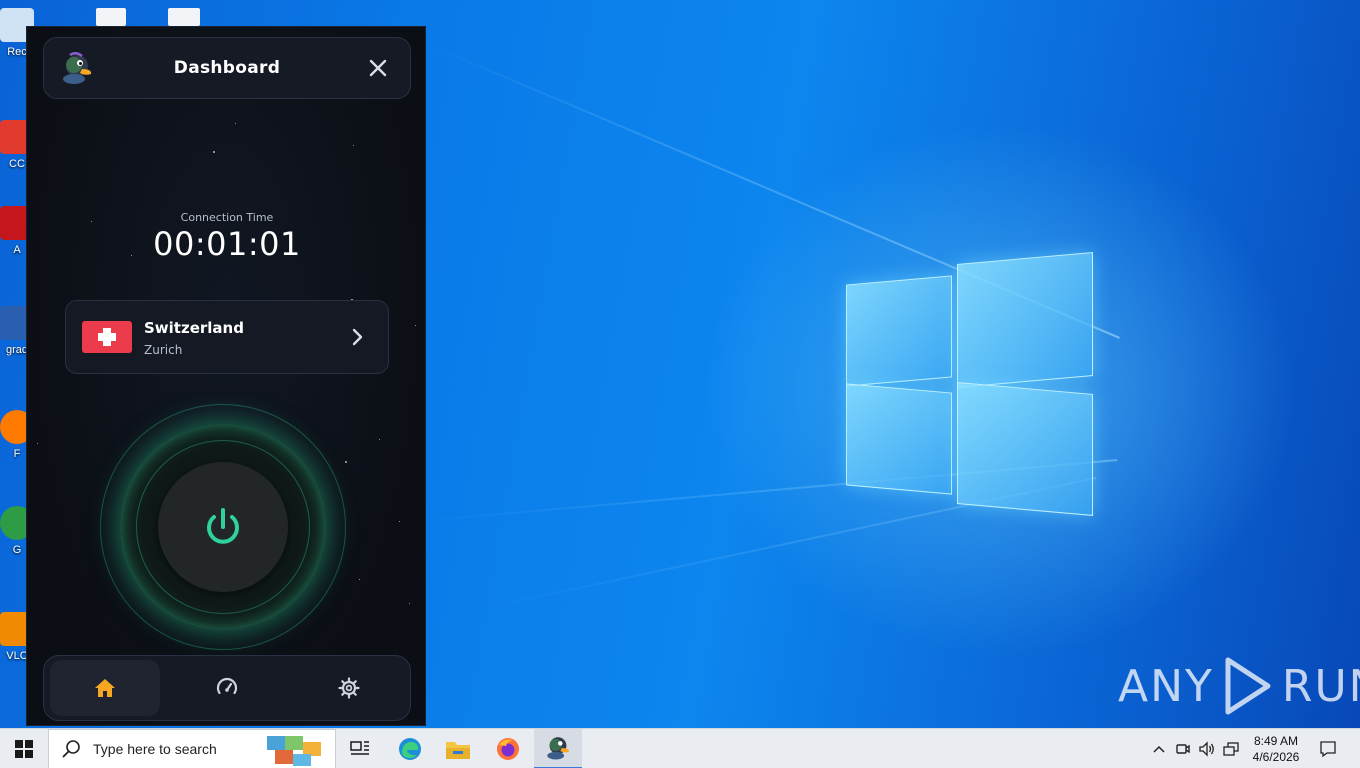 This screenshot has height=768, width=1360. What do you see at coordinates (1276, 757) in the screenshot?
I see `clock-date: 4/6/2026` at bounding box center [1276, 757].